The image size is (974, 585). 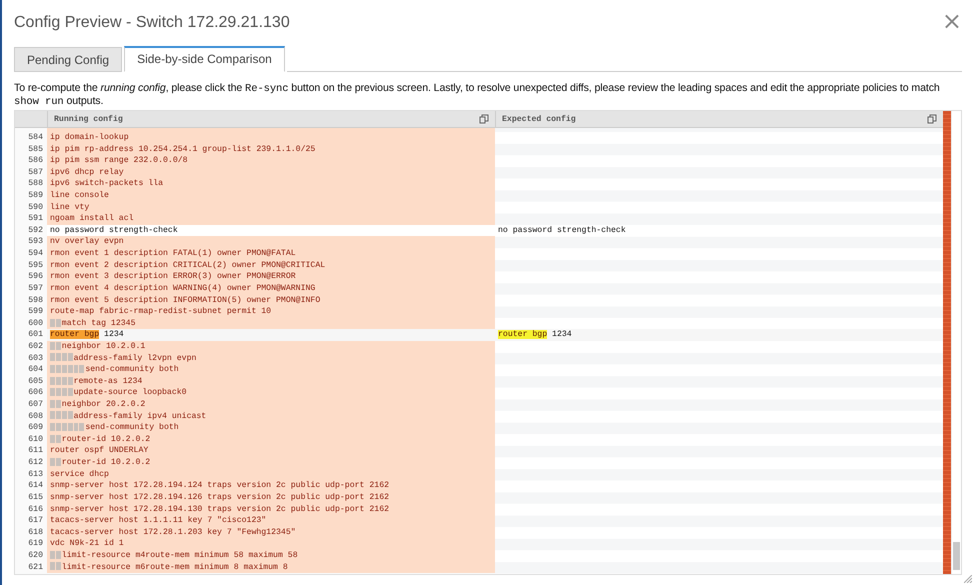 I want to click on resize-grip-icon, so click(x=968, y=579).